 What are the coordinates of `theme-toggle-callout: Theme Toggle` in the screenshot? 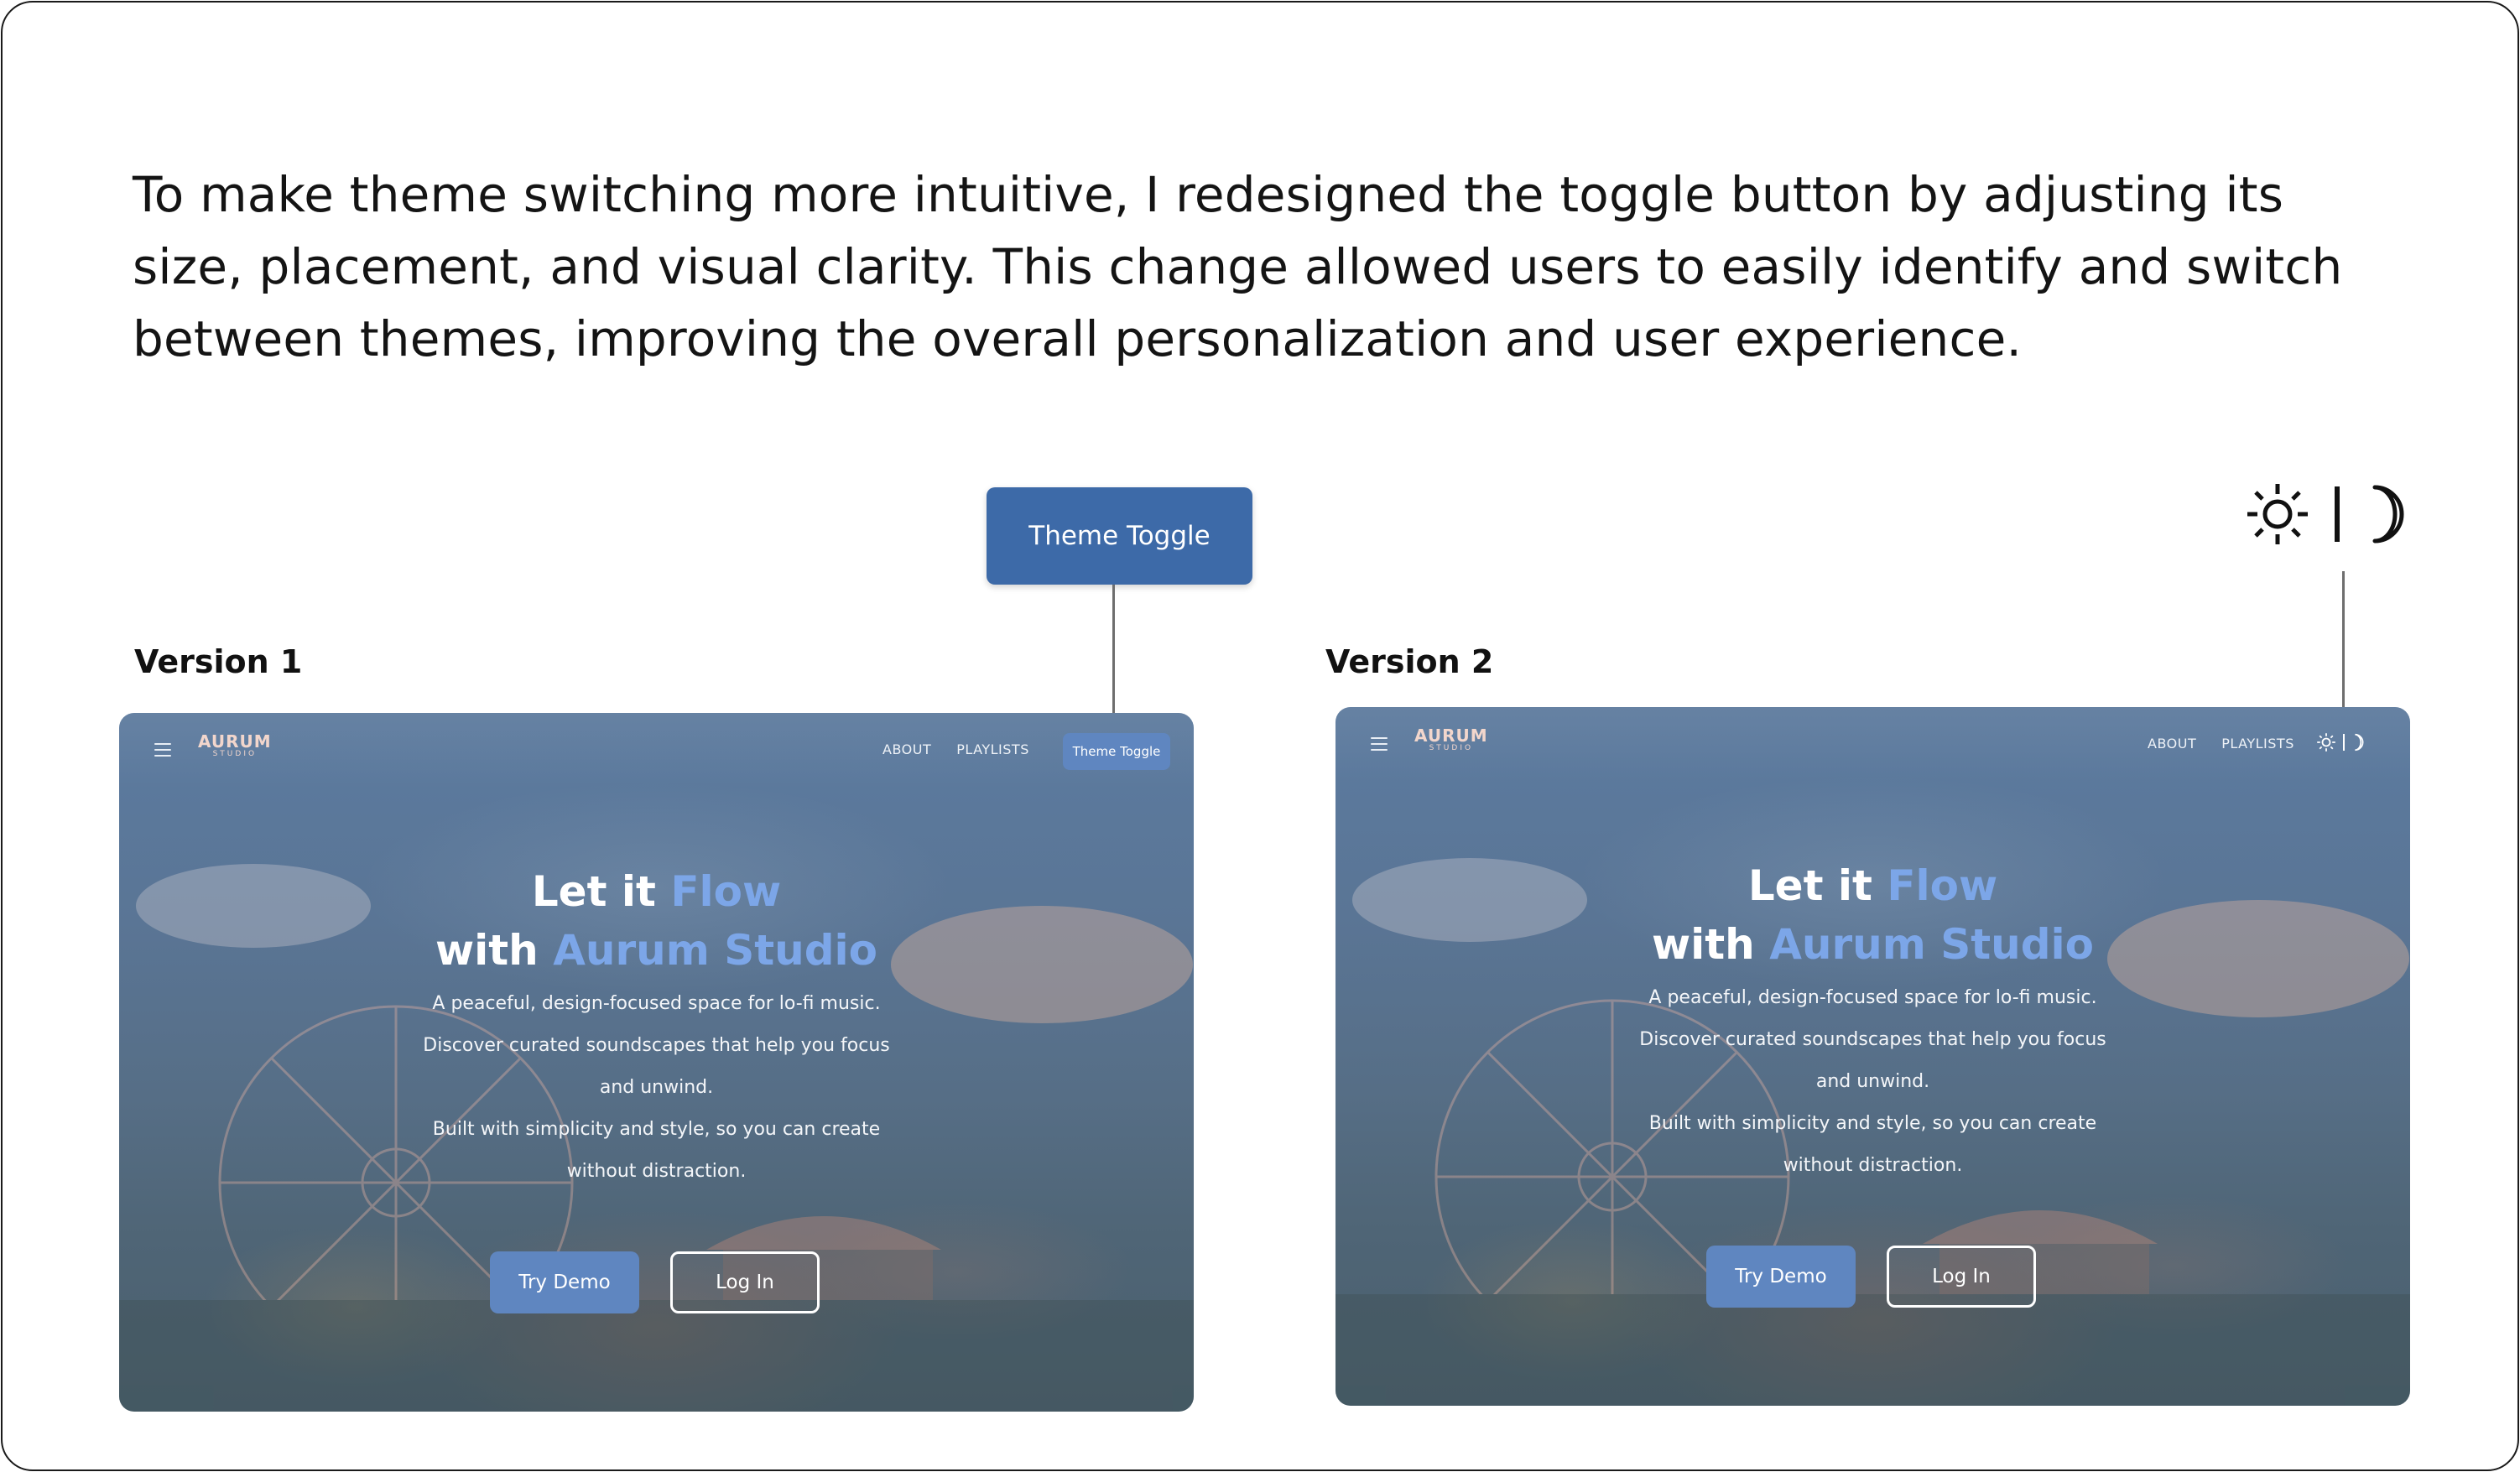 It's located at (1119, 536).